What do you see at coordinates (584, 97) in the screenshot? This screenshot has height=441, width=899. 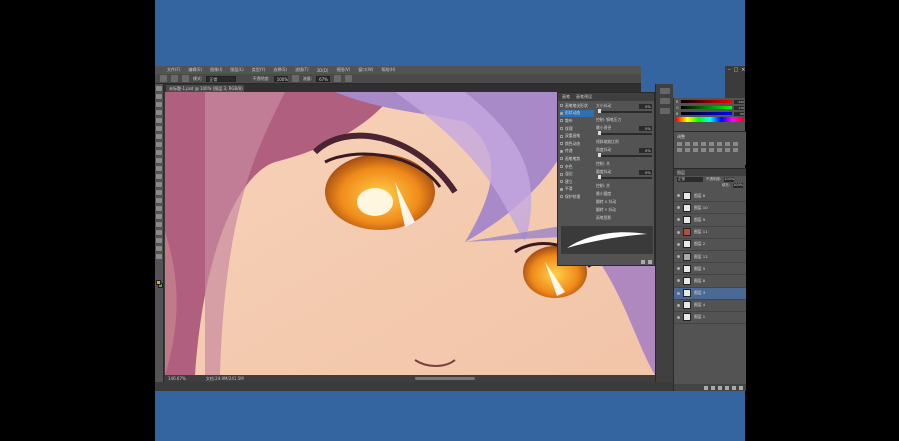 I see `brush-panel-tab: 画笔预设` at bounding box center [584, 97].